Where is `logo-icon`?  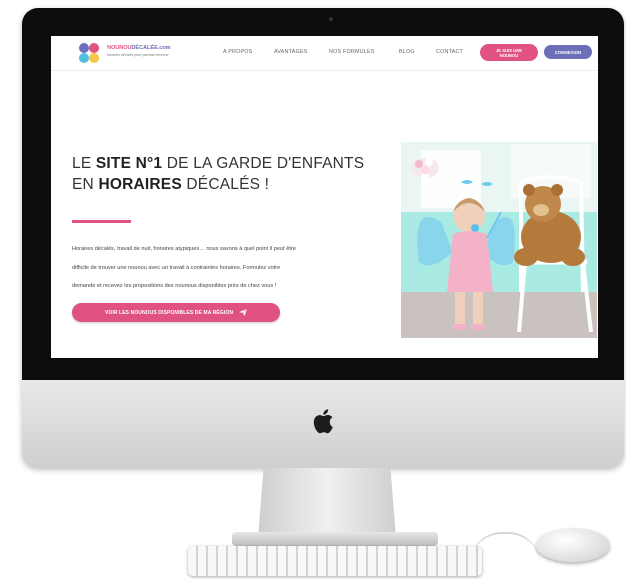
logo-icon is located at coordinates (89, 53).